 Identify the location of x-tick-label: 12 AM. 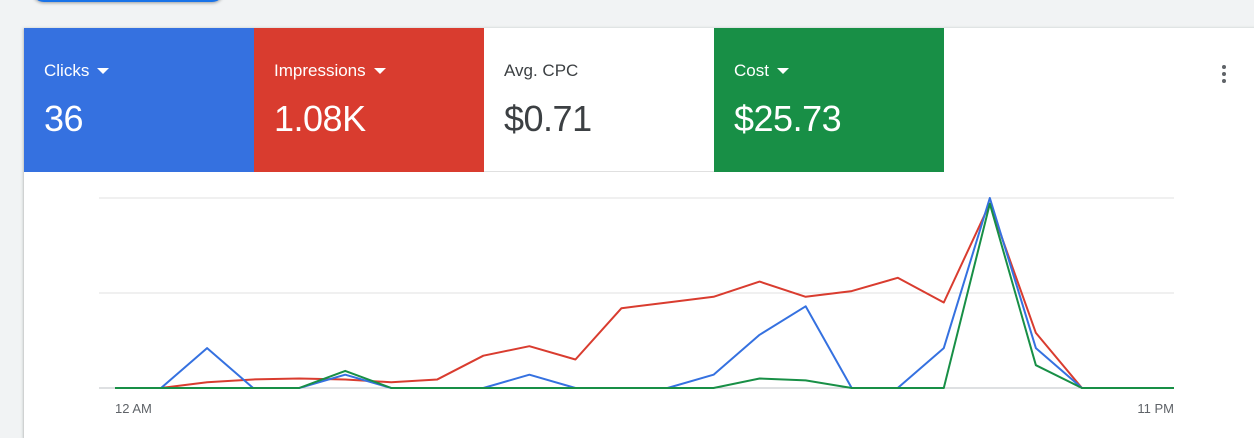
(133, 408).